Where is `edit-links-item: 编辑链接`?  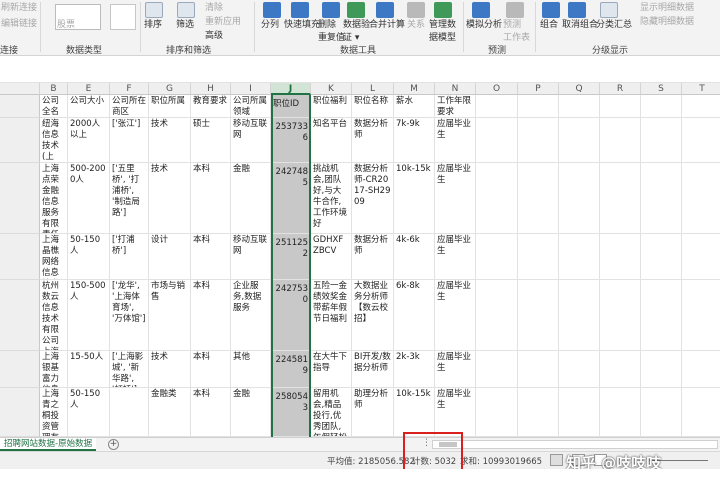
edit-links-item: 编辑链接 is located at coordinates (19, 22).